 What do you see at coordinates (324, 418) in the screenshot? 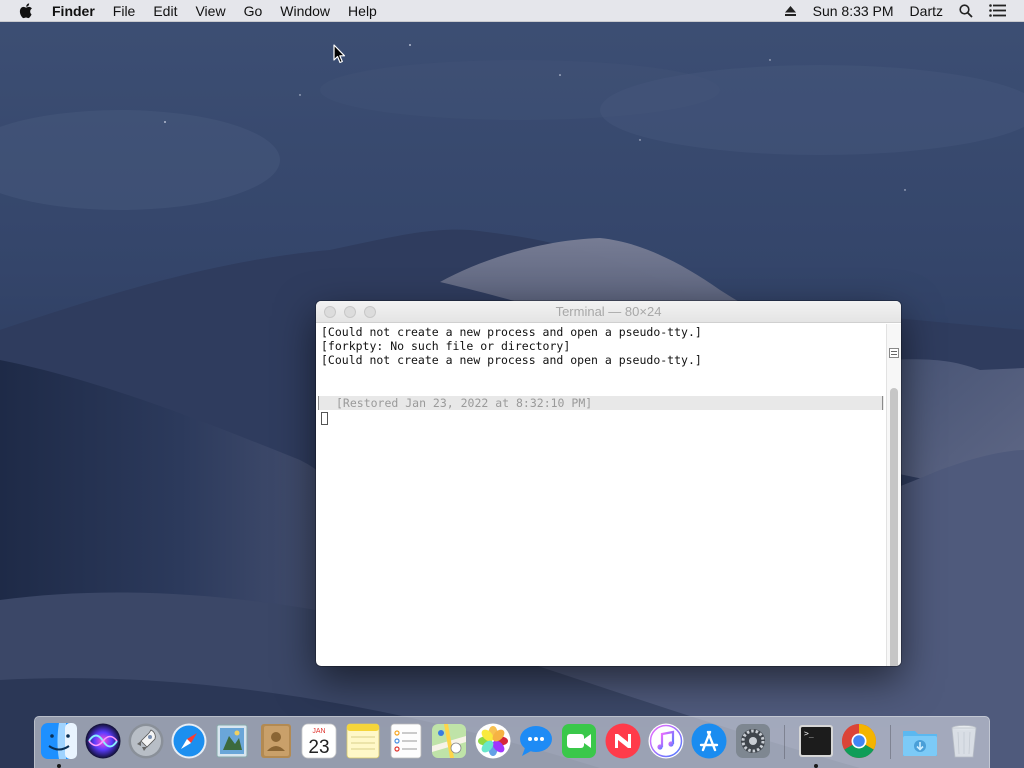
I see `terminal-text-cursor` at bounding box center [324, 418].